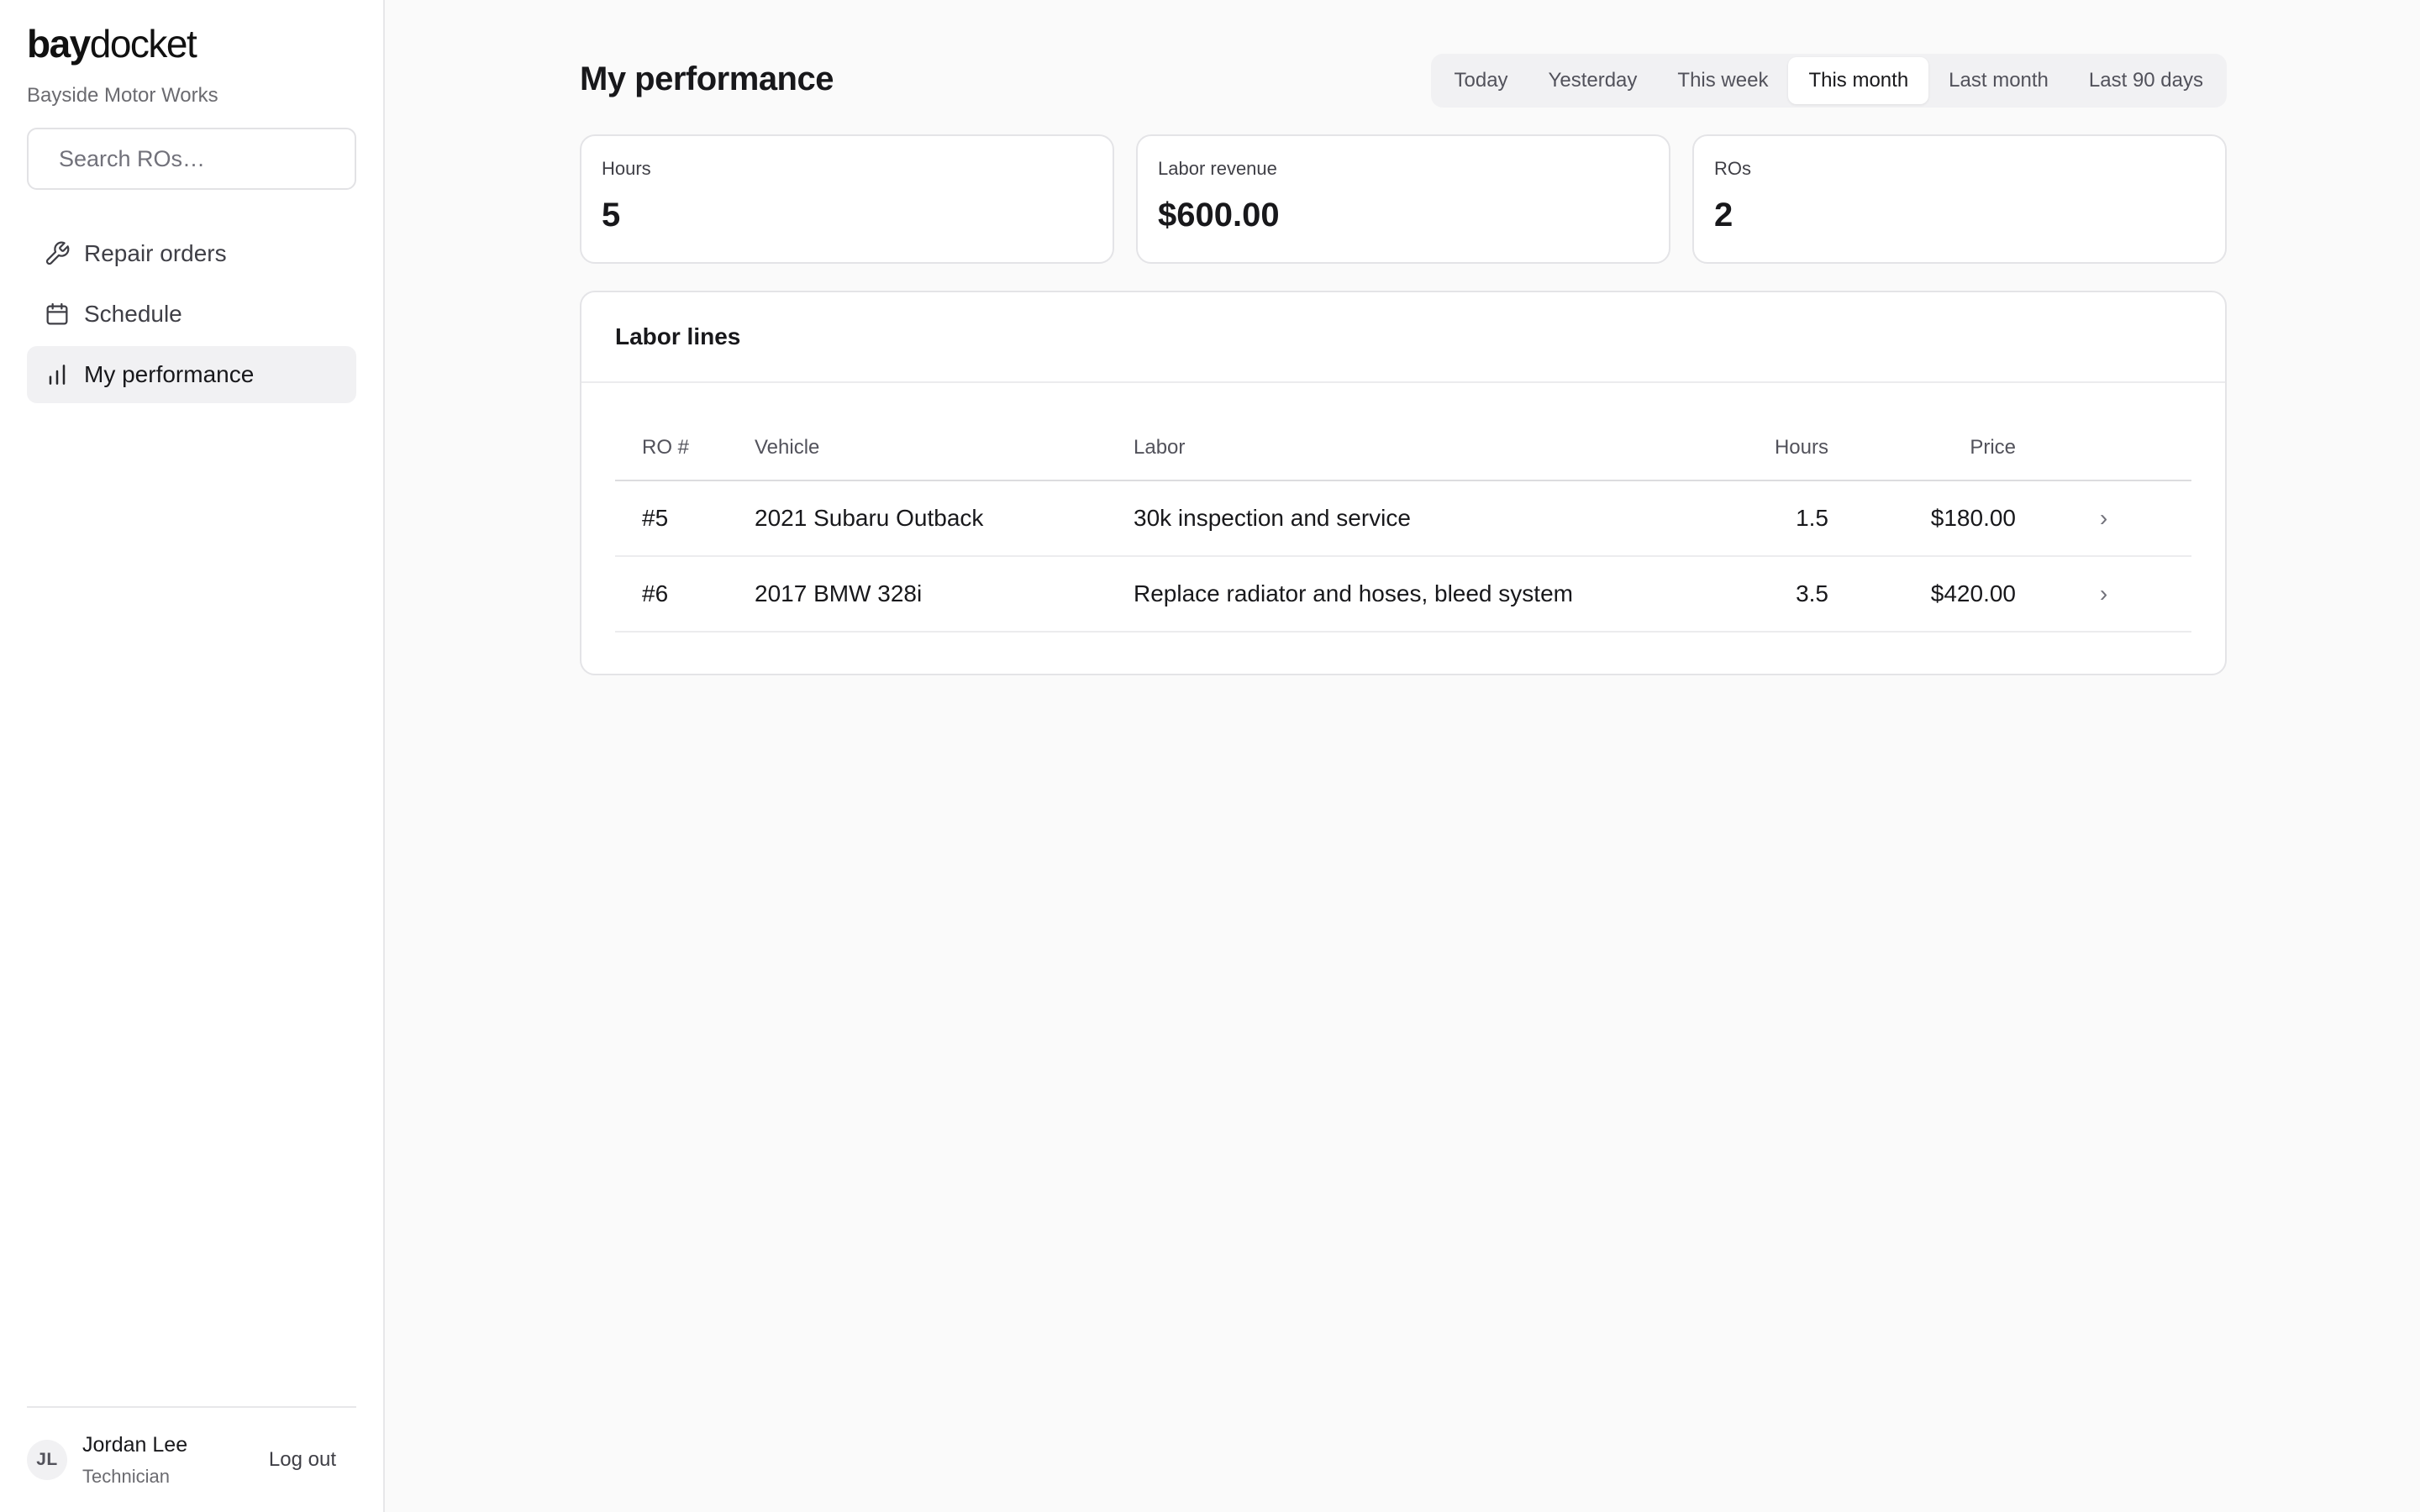 The height and width of the screenshot is (1512, 2420). What do you see at coordinates (1431, 594) in the screenshot?
I see `cell-labor: Replace radiator and hoses, bleed system` at bounding box center [1431, 594].